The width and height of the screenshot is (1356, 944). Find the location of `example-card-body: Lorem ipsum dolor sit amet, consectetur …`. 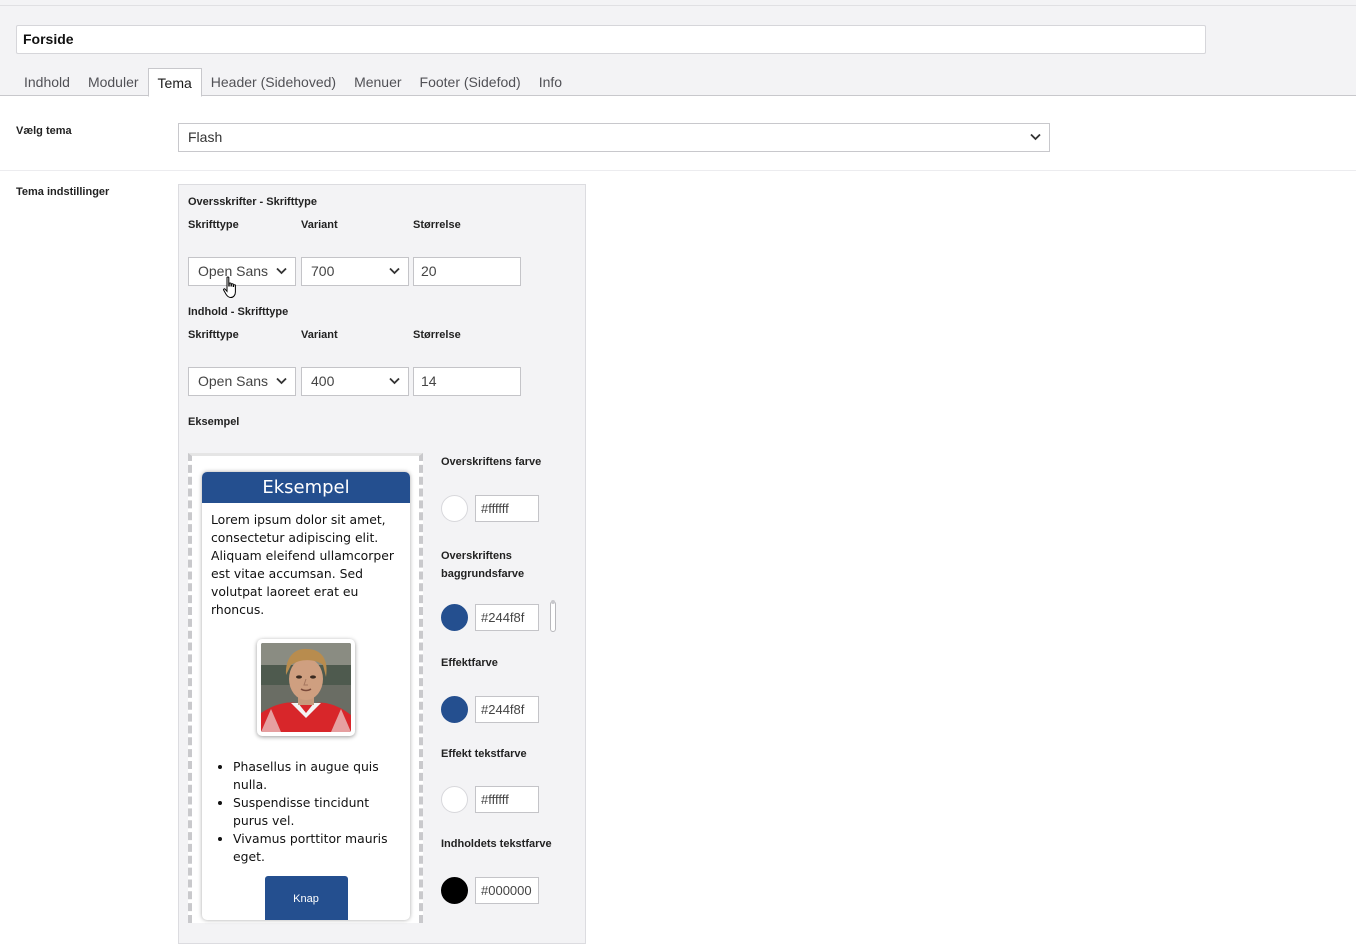

example-card-body: Lorem ipsum dolor sit amet, consectetur … is located at coordinates (306, 711).